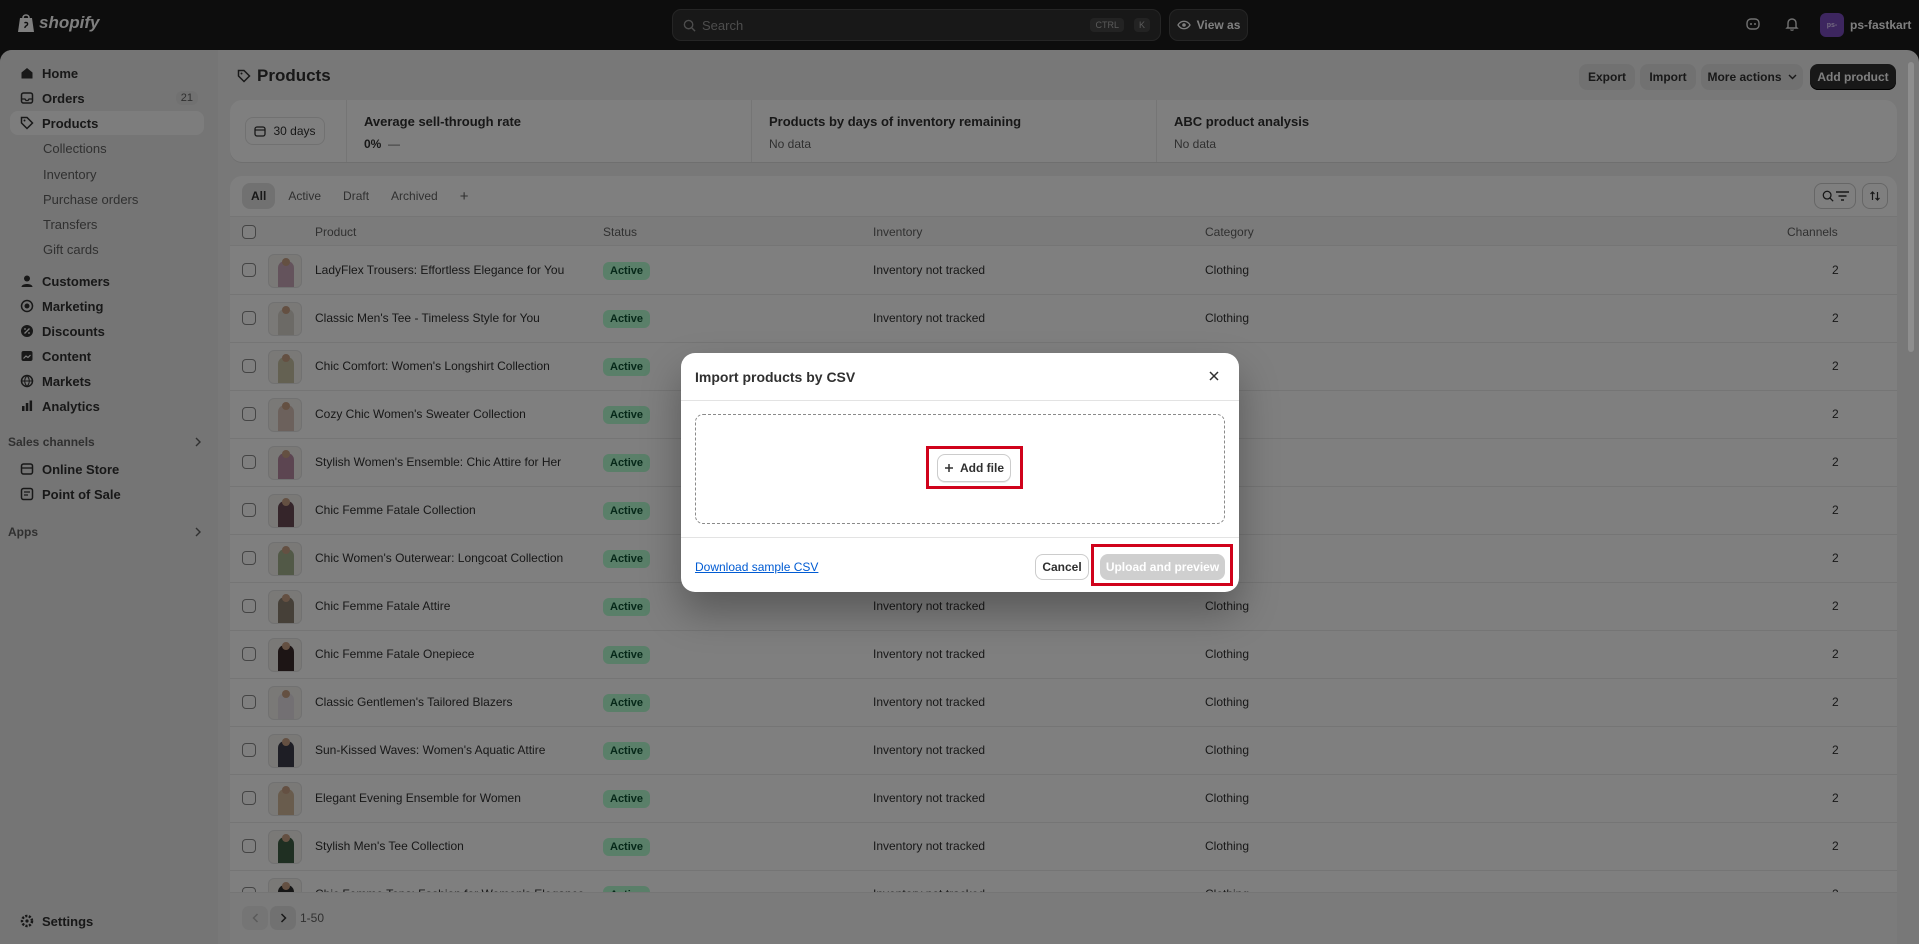 The image size is (1919, 944). Describe the element at coordinates (775, 377) in the screenshot. I see `modal-title: Import products by CSV` at that location.